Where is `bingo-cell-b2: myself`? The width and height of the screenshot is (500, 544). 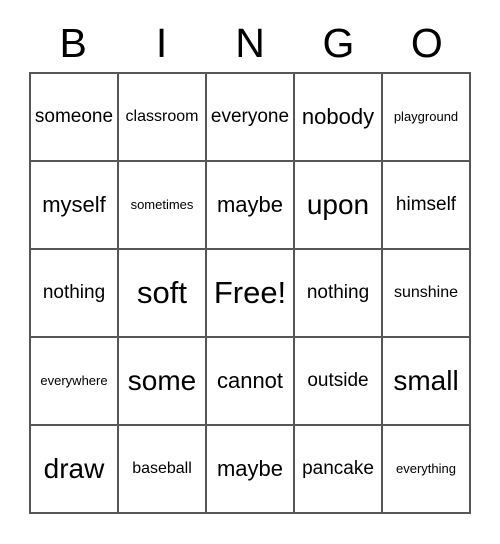 bingo-cell-b2: myself is located at coordinates (75, 206).